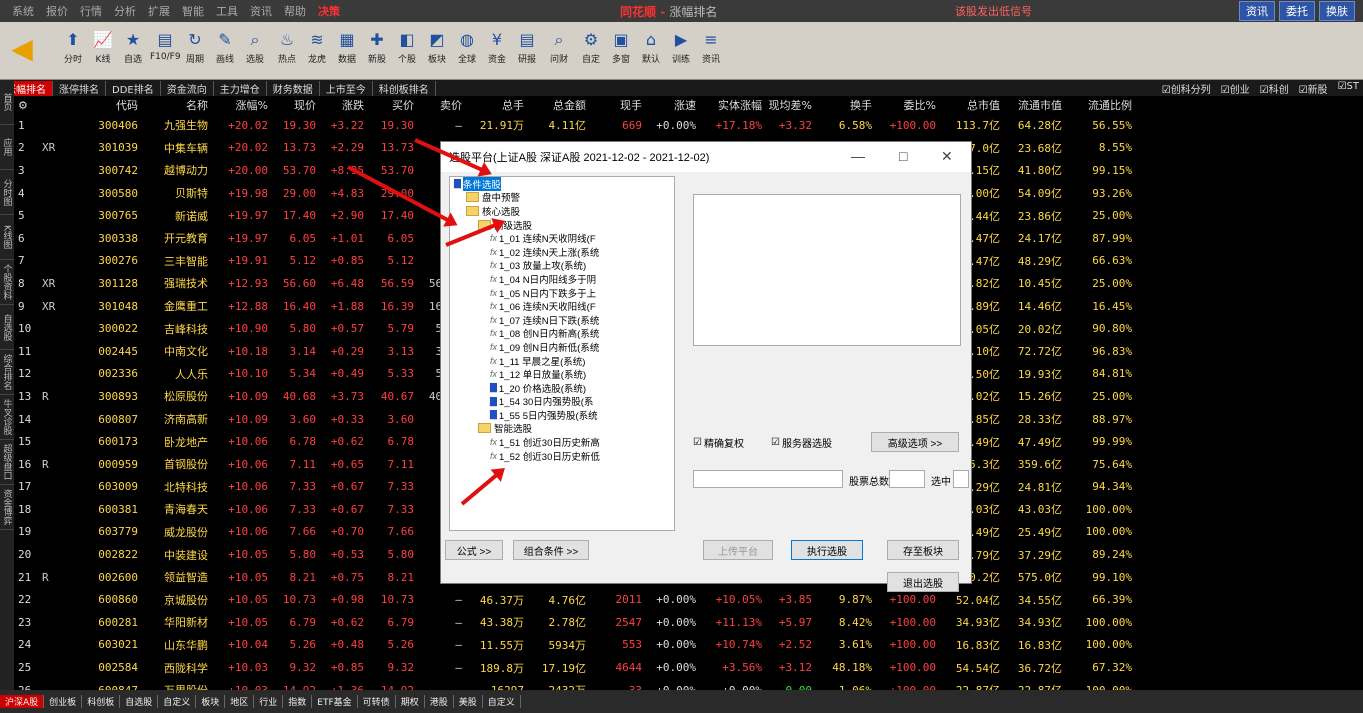 The image size is (1363, 713). I want to click on menu-analysis: 分析, so click(125, 11).